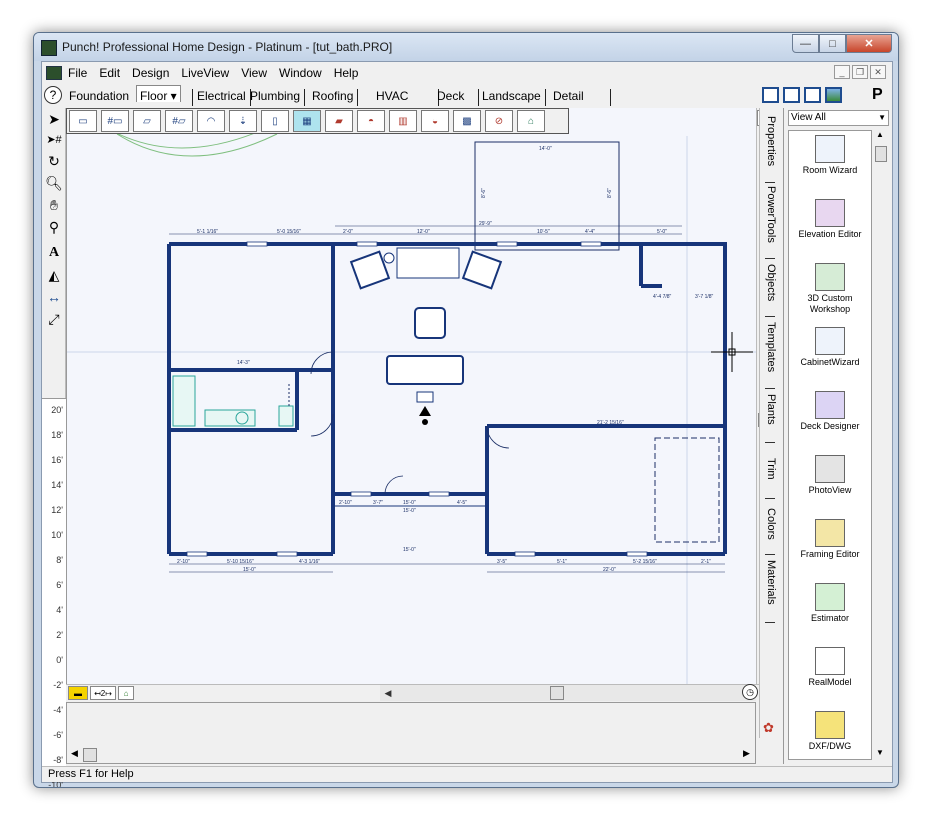  Describe the element at coordinates (771, 524) in the screenshot. I see `side-tab-colors: Colors` at that location.